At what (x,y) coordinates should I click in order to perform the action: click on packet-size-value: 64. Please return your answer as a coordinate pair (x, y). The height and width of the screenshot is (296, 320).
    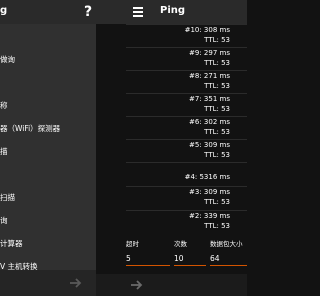
    Looking at the image, I should click on (215, 258).